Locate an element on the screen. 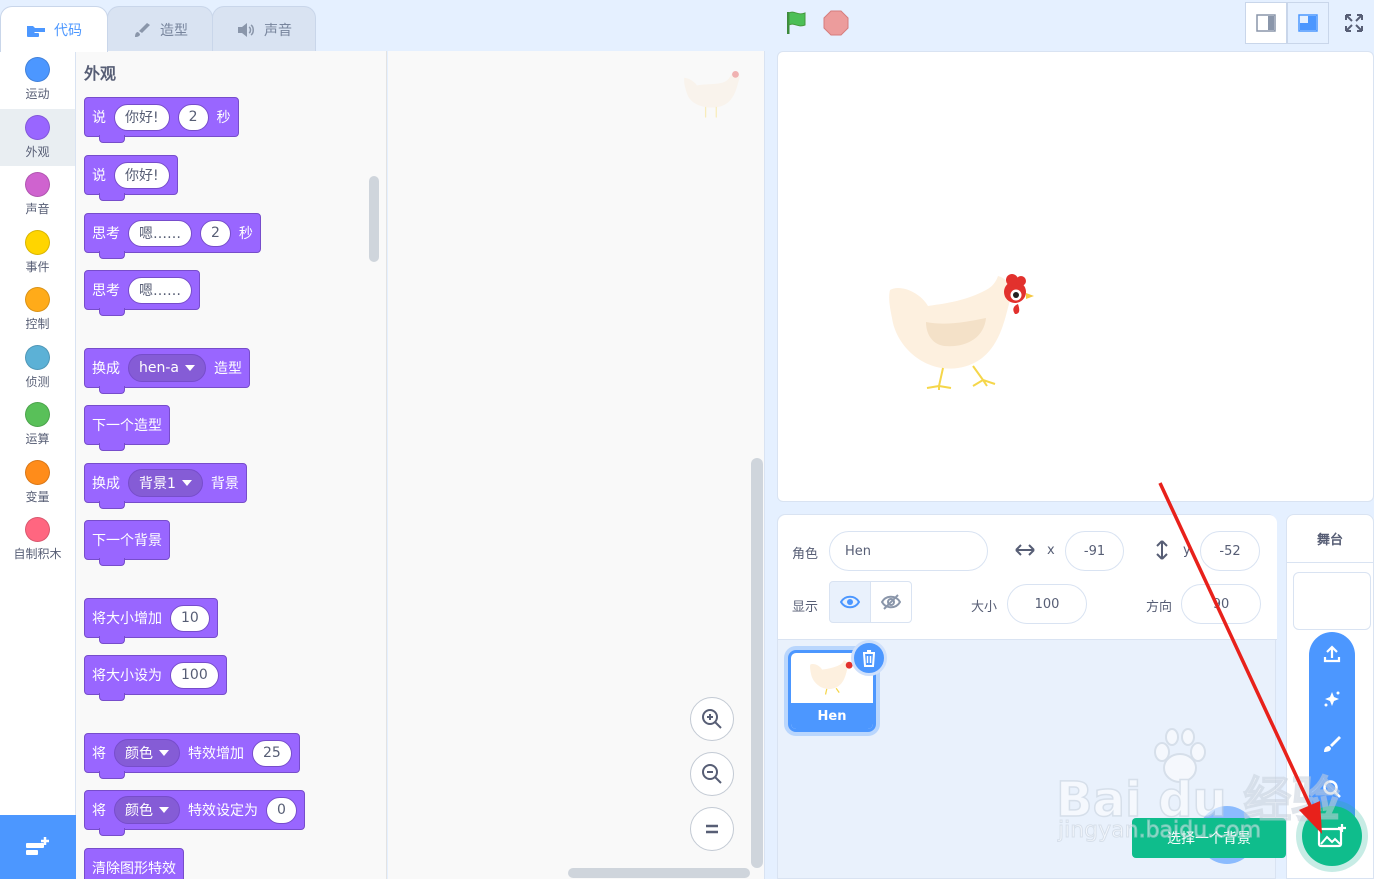 The width and height of the screenshot is (1374, 879). category-sound: 声音 is located at coordinates (37, 195).